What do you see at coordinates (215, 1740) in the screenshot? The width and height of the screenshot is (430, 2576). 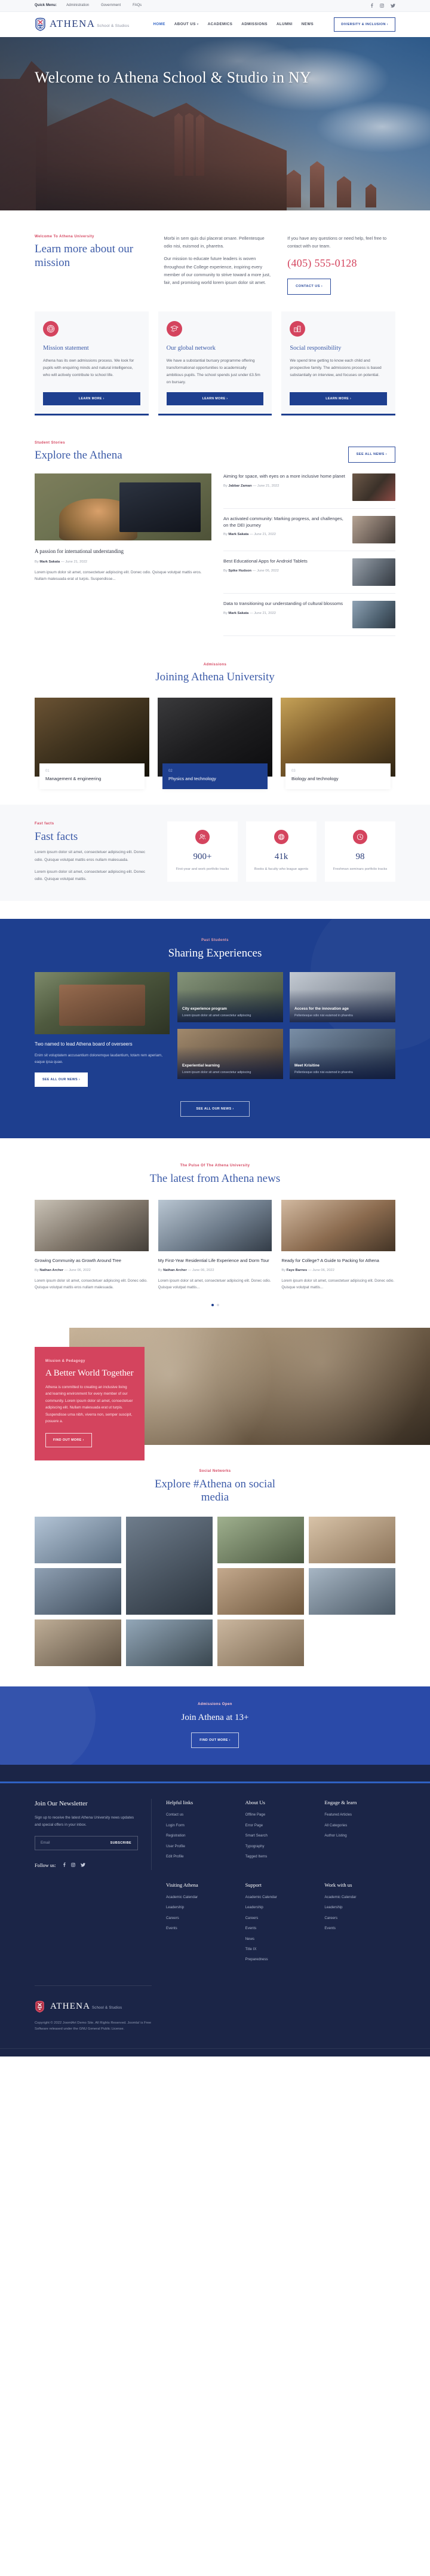 I see `join-cta-button: FIND OUT MORE ›` at bounding box center [215, 1740].